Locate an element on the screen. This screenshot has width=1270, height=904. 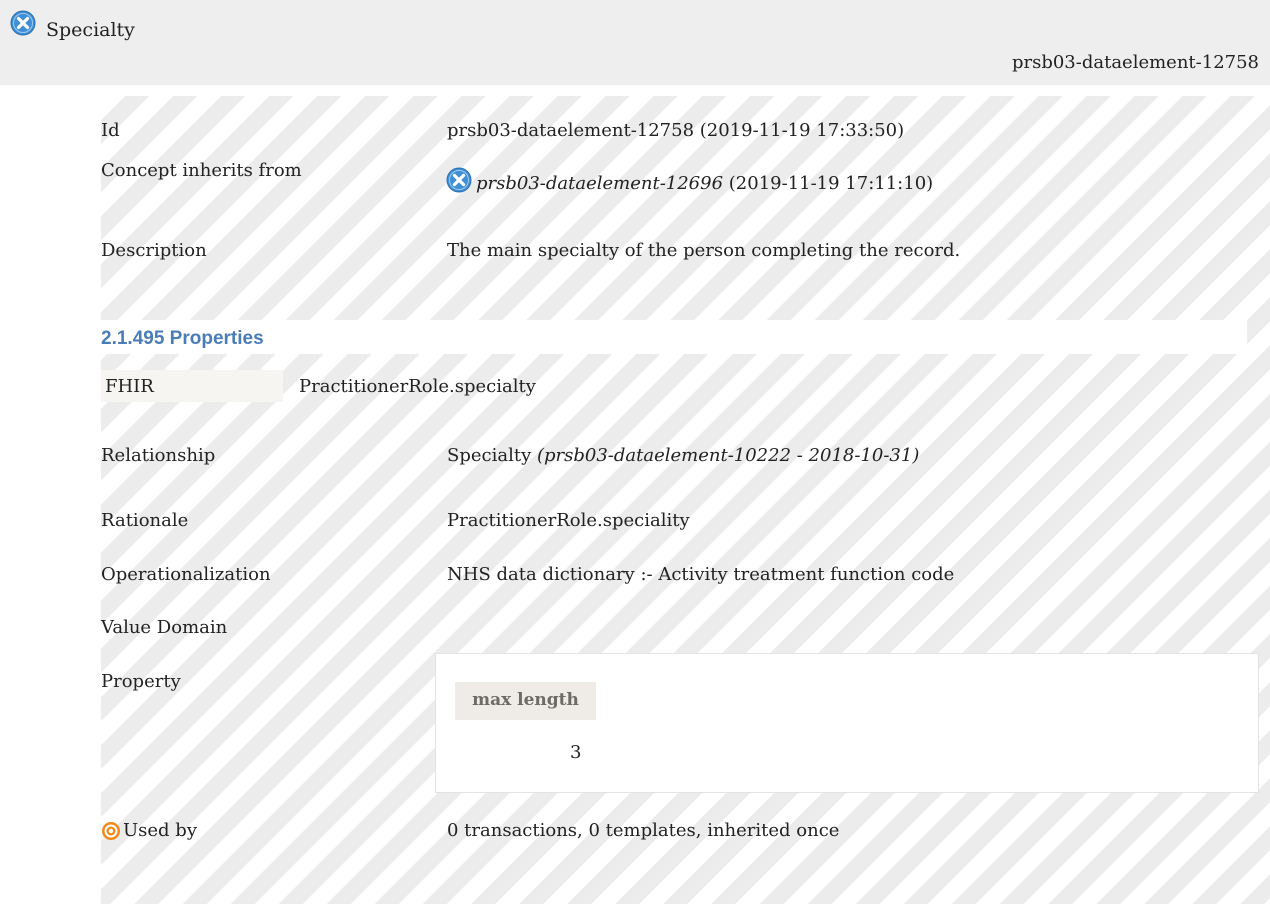
value-domain-label: Value Domain is located at coordinates (164, 627).